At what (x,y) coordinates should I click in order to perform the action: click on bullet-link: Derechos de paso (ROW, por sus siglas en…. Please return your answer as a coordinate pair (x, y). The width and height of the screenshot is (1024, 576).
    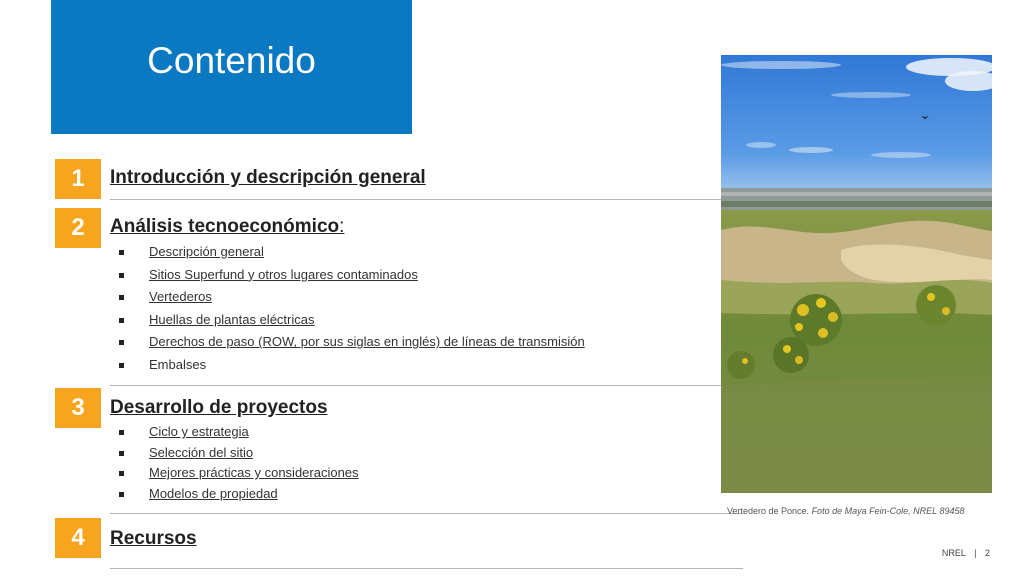
    Looking at the image, I should click on (367, 341).